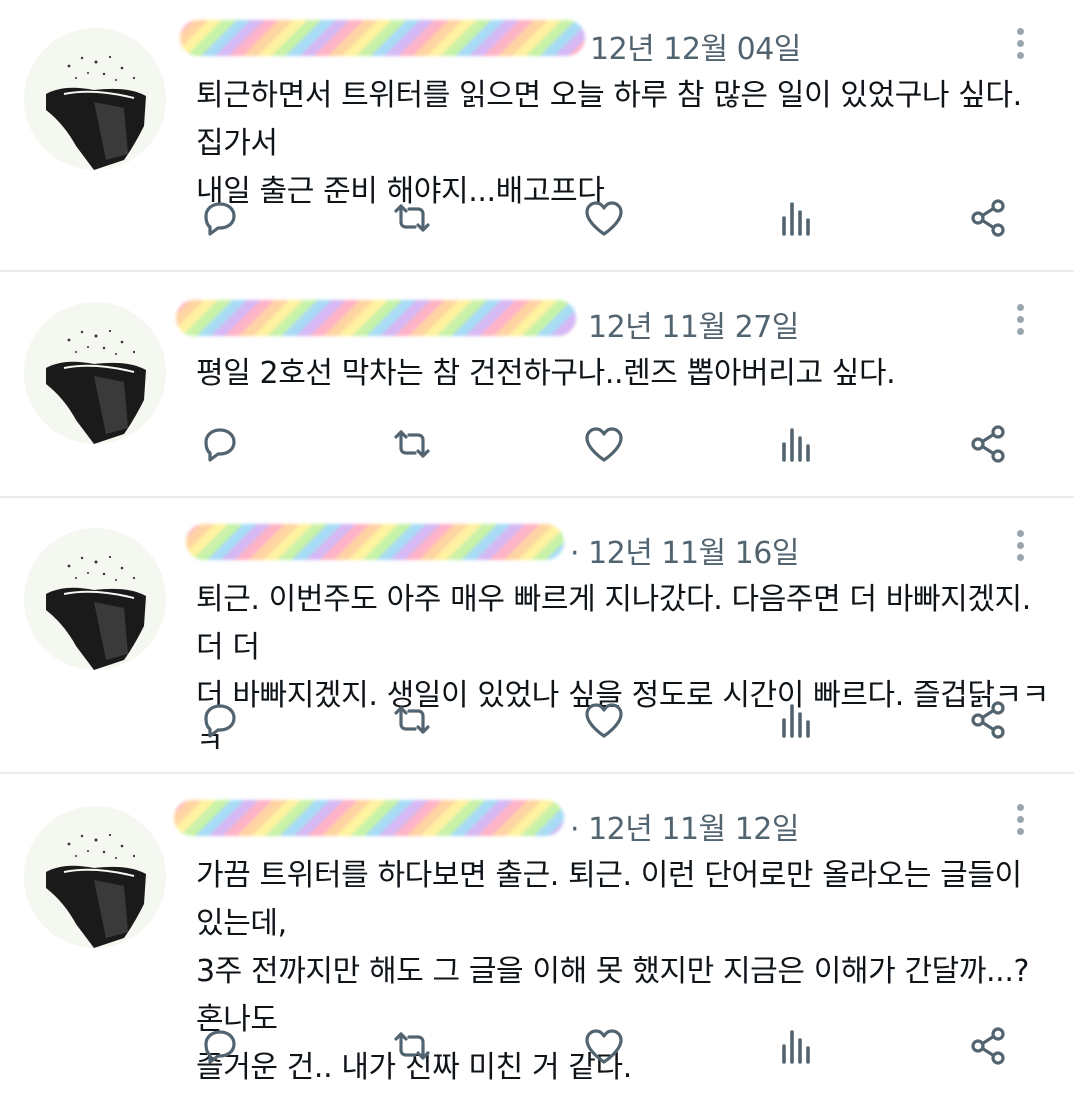  Describe the element at coordinates (684, 550) in the screenshot. I see `tweet-date: · 12년 11월 16일` at that location.